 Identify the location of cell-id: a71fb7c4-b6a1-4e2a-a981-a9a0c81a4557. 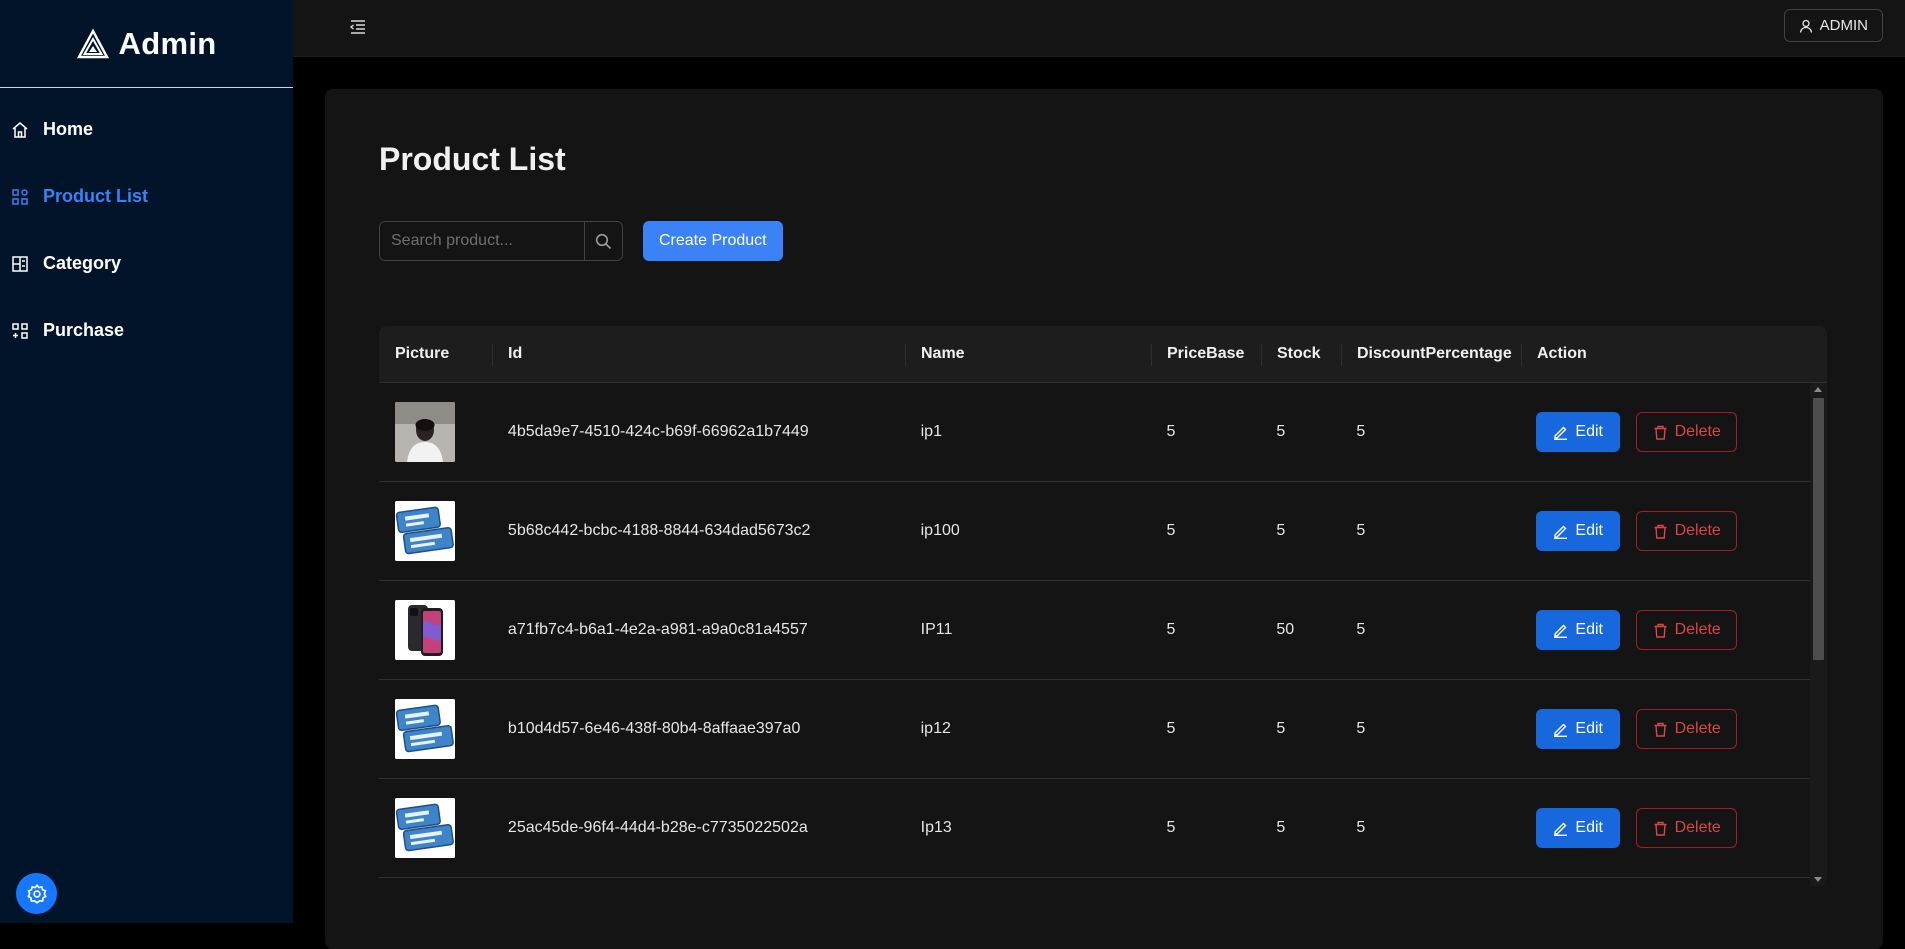
(657, 629).